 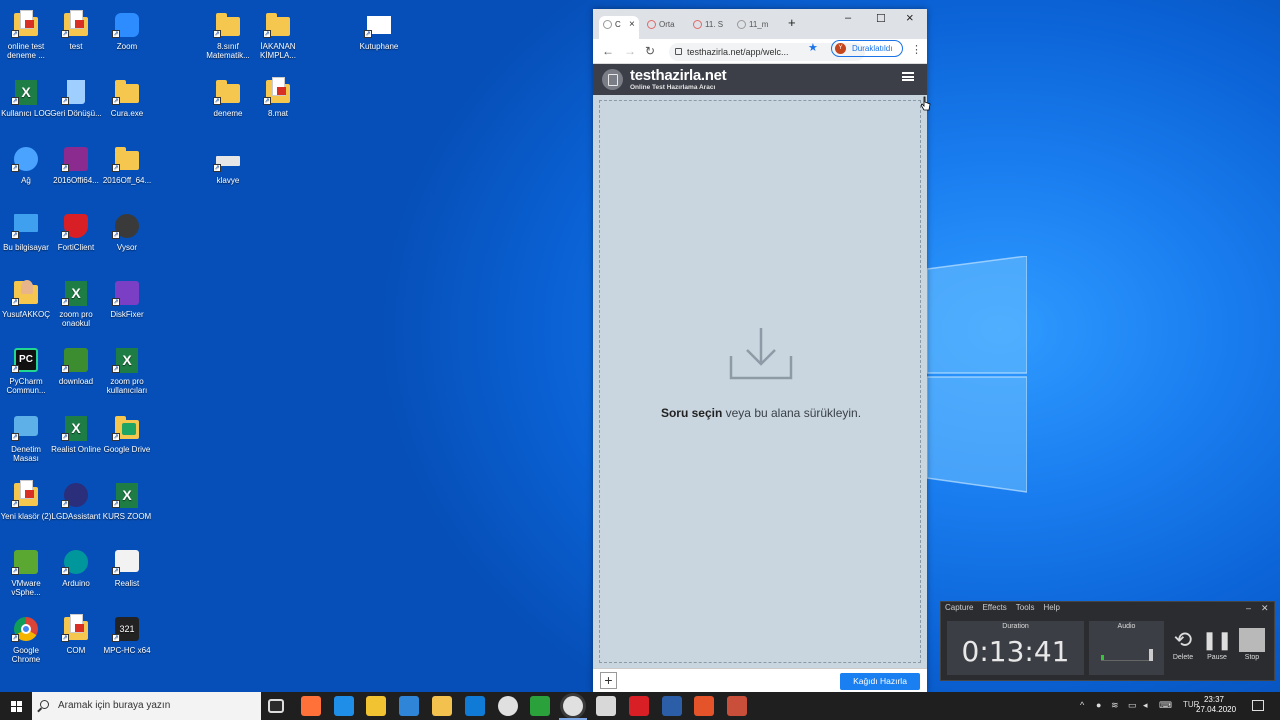 I want to click on mail-taskbar-icon, so click(x=409, y=706).